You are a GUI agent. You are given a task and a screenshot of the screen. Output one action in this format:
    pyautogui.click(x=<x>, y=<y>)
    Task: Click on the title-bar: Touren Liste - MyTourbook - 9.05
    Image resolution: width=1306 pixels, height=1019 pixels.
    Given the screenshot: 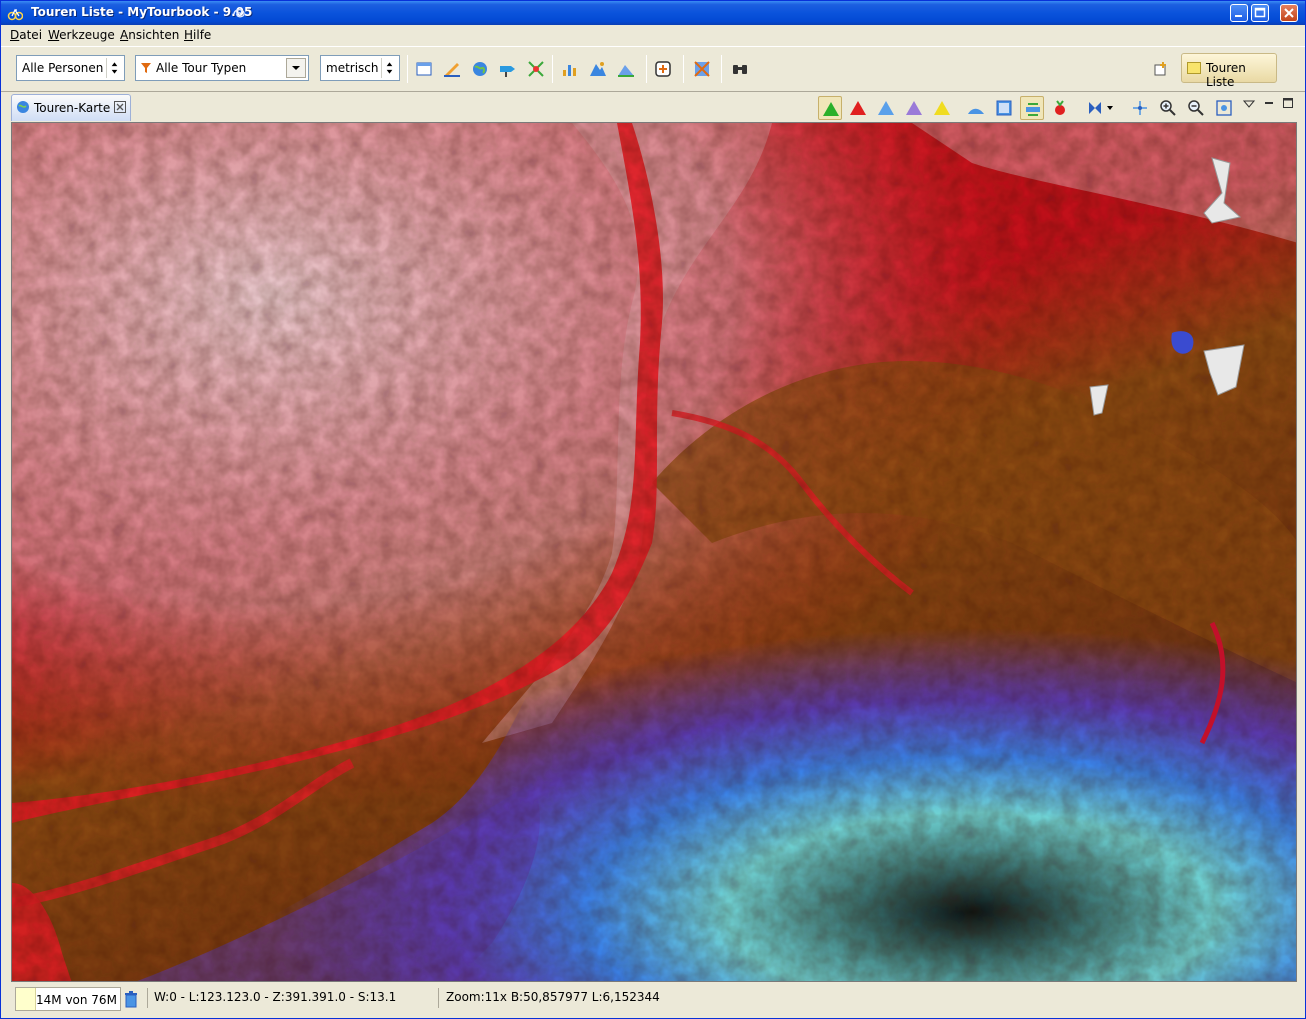 What is the action you would take?
    pyautogui.click(x=653, y=13)
    